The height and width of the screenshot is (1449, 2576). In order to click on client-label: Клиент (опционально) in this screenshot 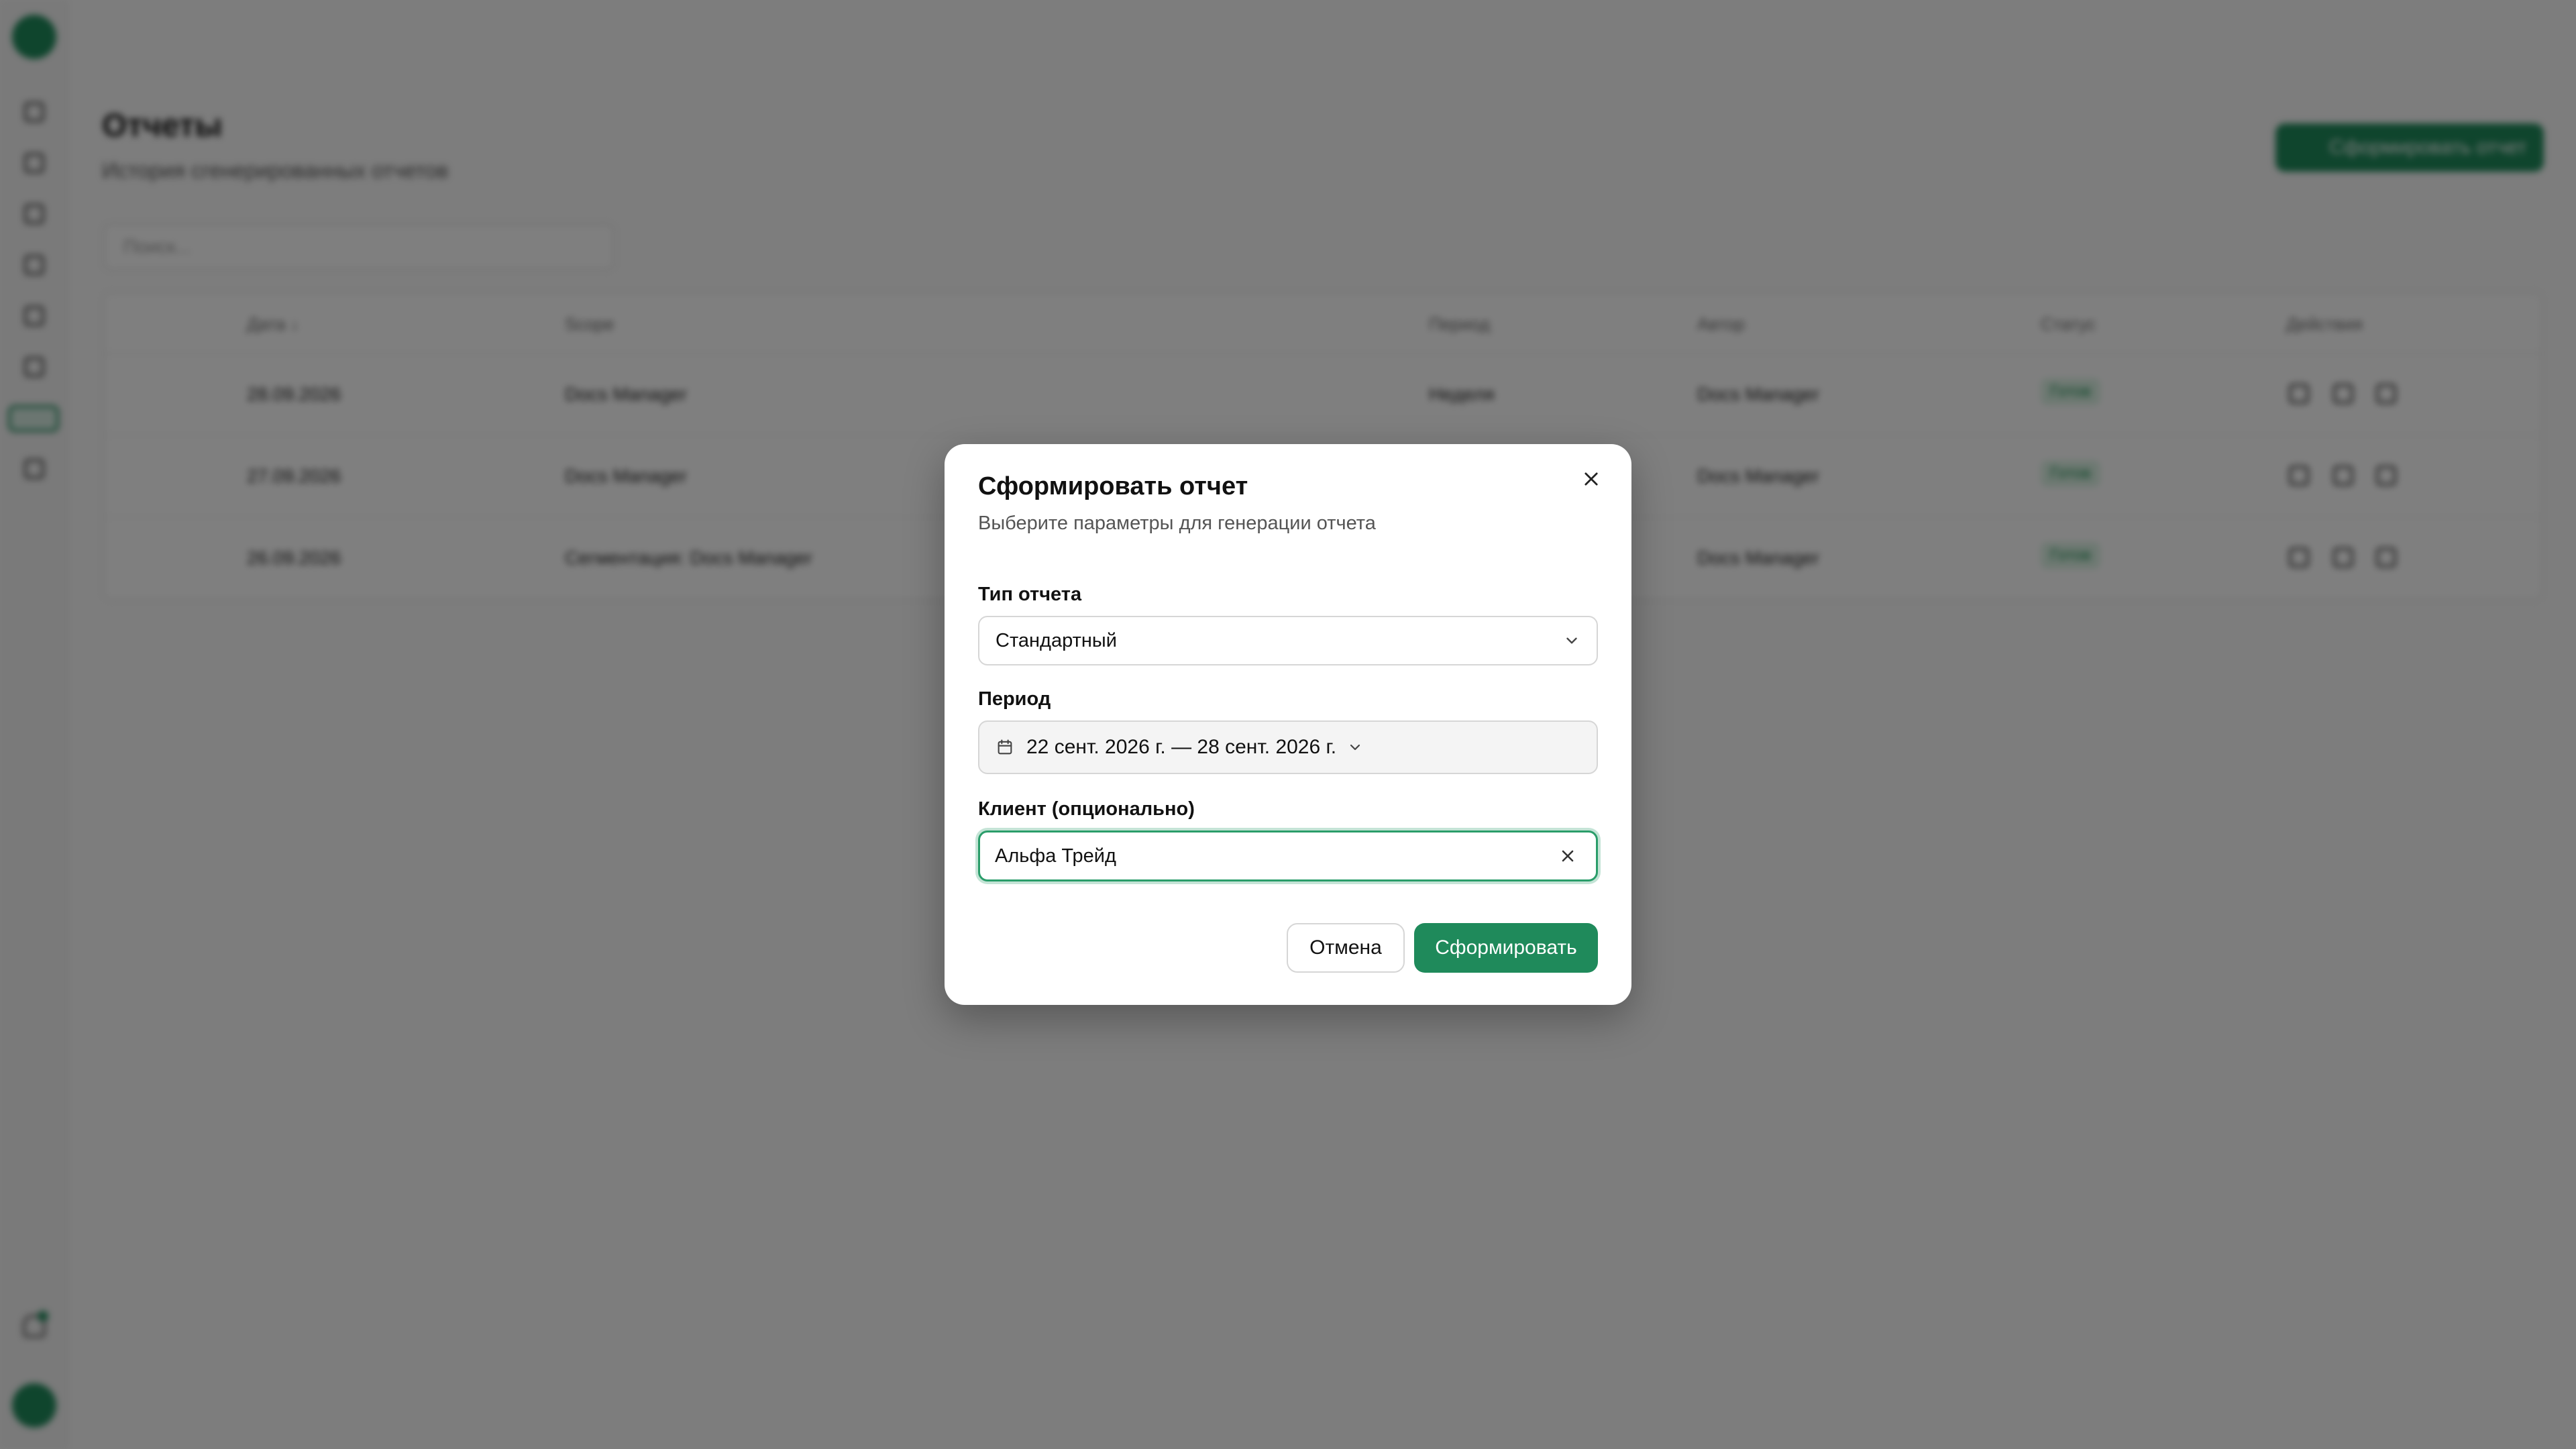, I will do `click(1086, 809)`.